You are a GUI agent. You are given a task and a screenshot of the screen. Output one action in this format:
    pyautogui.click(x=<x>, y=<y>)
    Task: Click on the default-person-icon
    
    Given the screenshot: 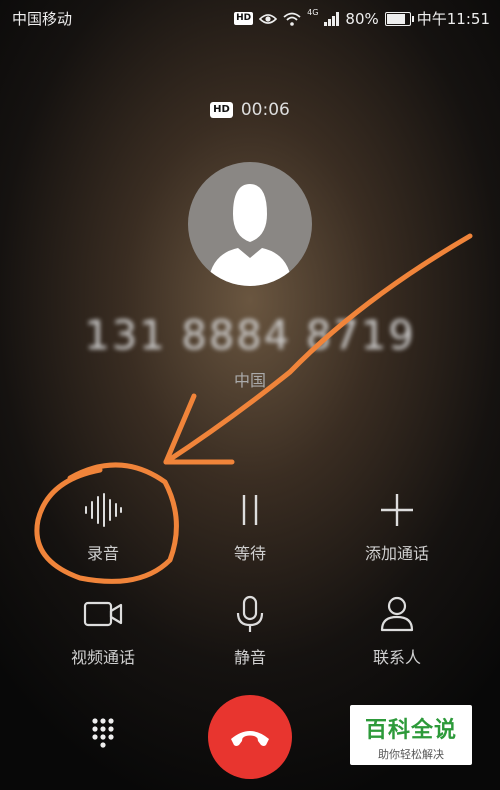 What is the action you would take?
    pyautogui.click(x=250, y=235)
    